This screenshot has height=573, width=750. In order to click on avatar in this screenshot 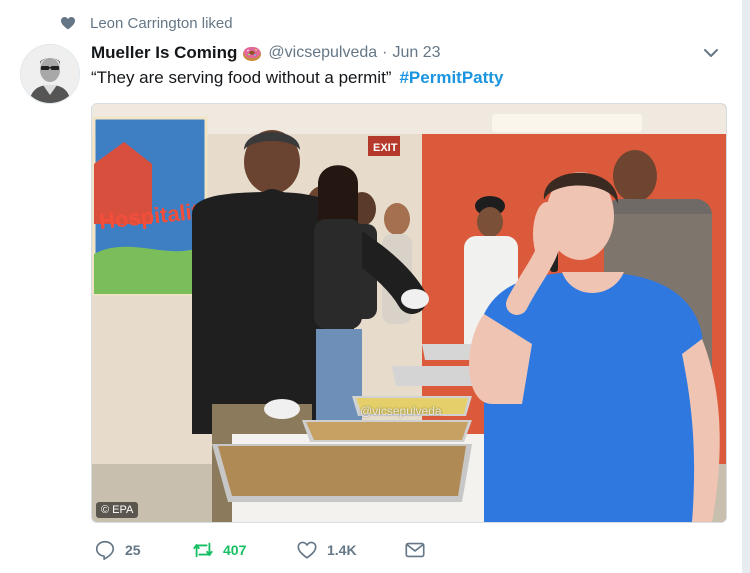, I will do `click(50, 74)`.